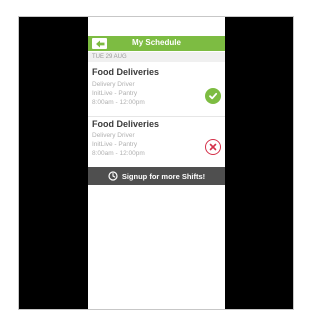 The width and height of the screenshot is (320, 321). I want to click on signup-more-shifts-button: Signup for more Shifts!, so click(156, 176).